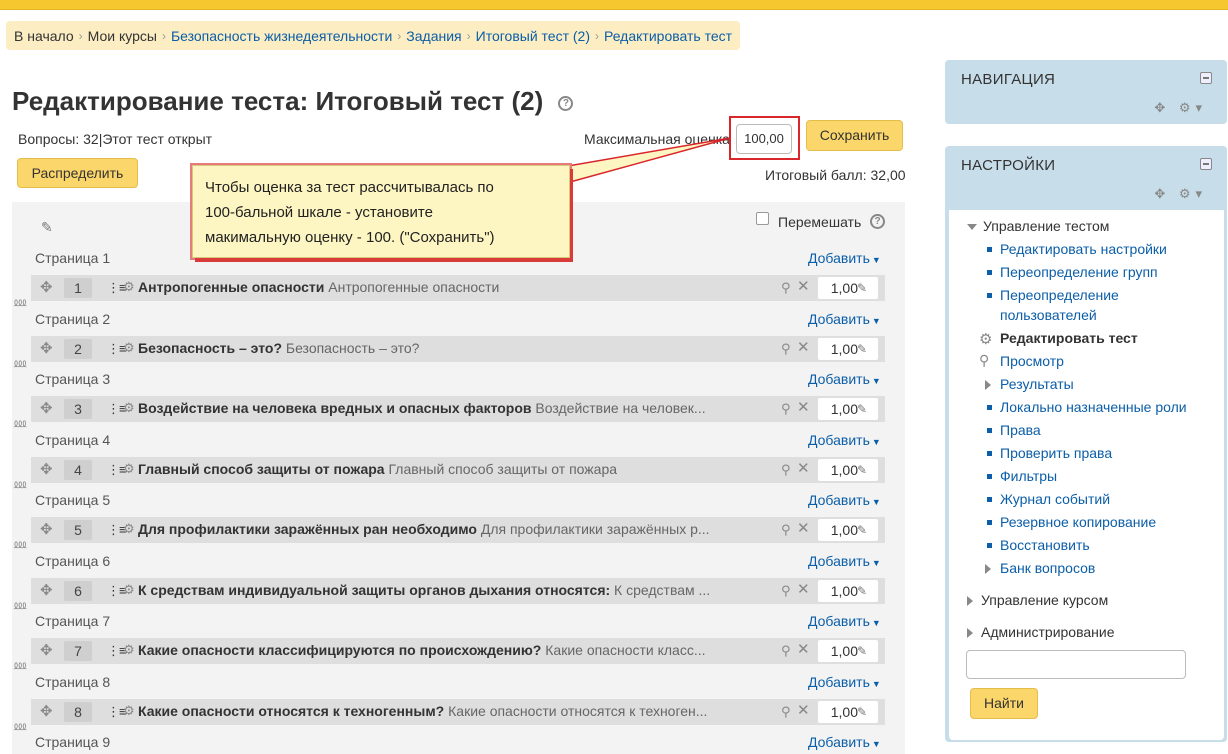 This screenshot has height=754, width=1228. Describe the element at coordinates (1048, 315) in the screenshot. I see `sidebar-item-user-overrides-cont: пользователей` at that location.